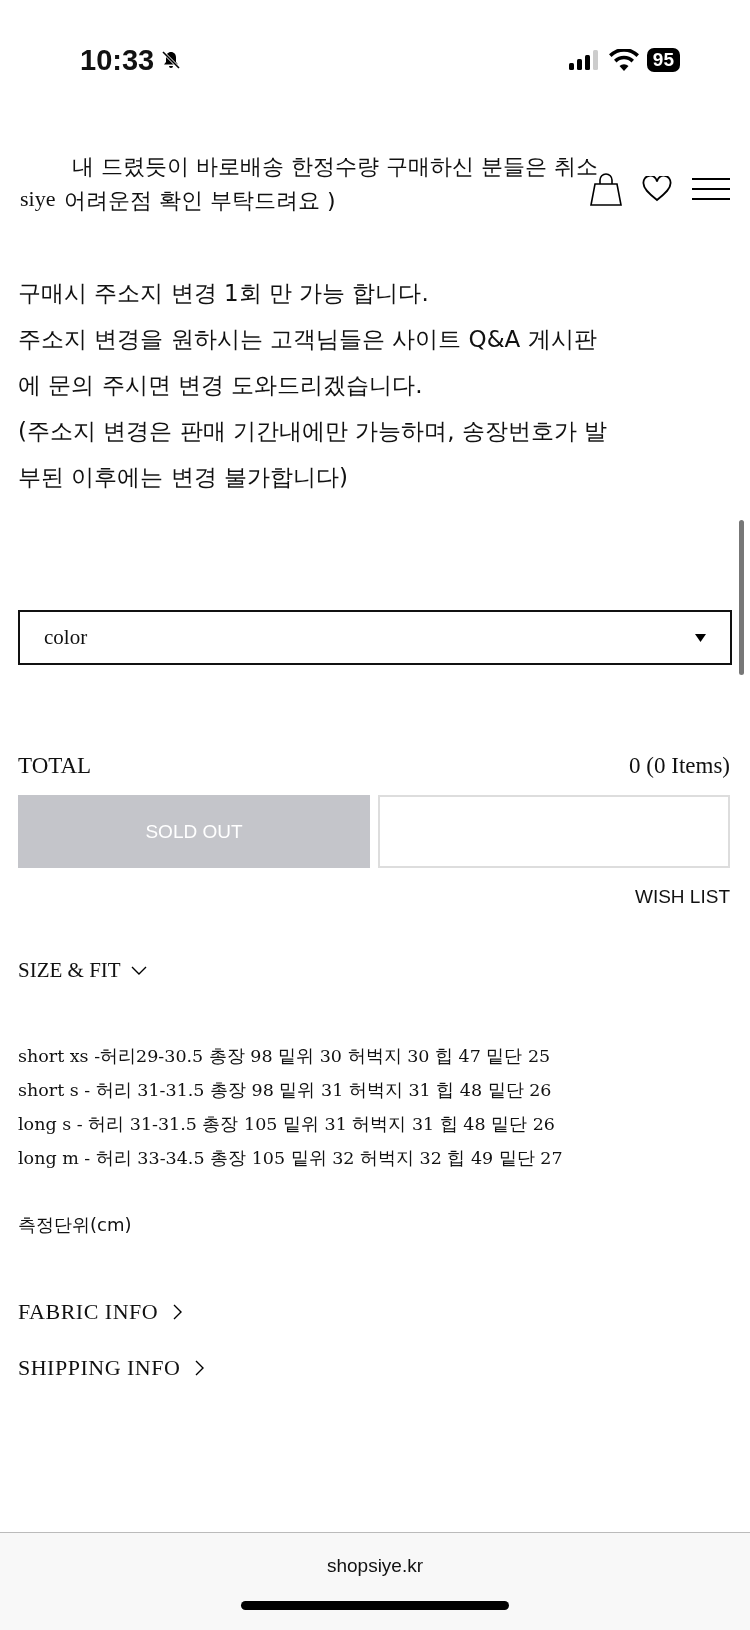  I want to click on total-value: 0 (0 Items), so click(679, 766).